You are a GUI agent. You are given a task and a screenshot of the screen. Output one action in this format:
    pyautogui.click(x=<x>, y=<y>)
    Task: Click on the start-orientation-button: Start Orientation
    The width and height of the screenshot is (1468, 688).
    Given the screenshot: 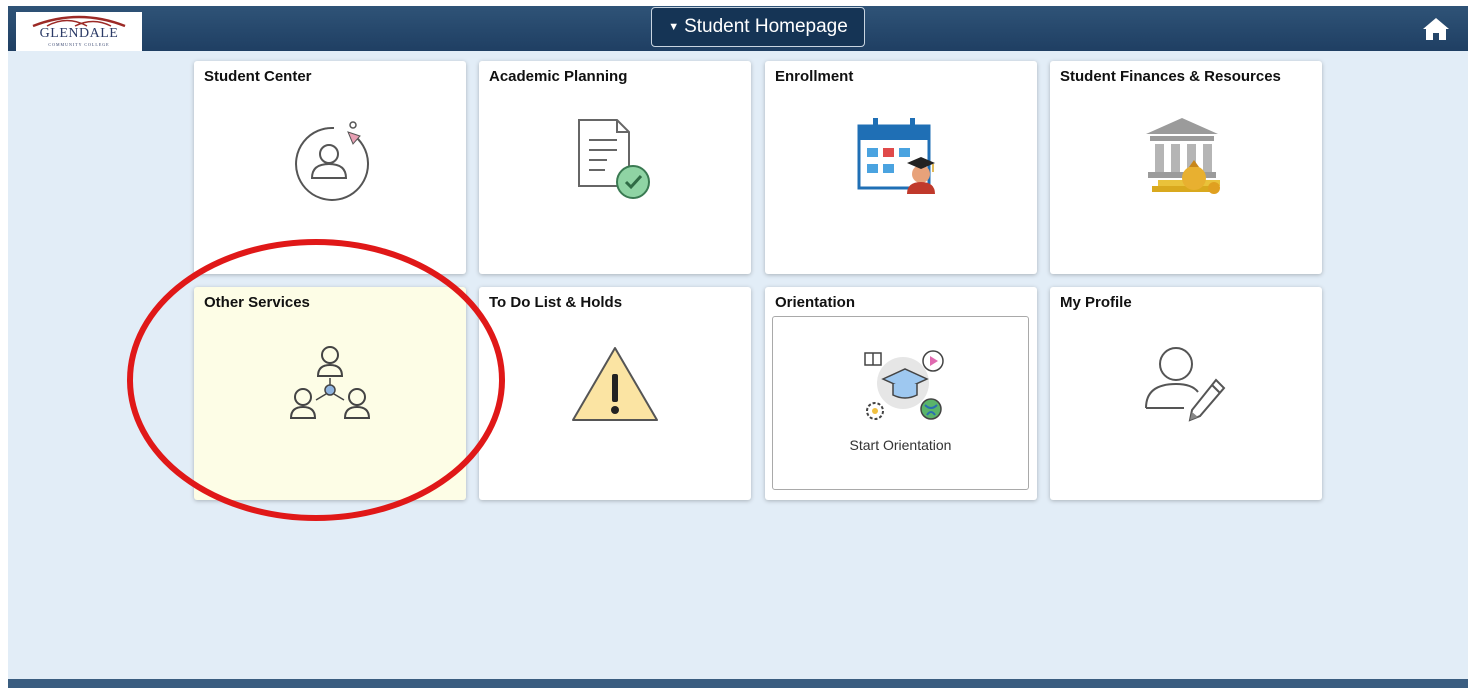 What is the action you would take?
    pyautogui.click(x=900, y=403)
    